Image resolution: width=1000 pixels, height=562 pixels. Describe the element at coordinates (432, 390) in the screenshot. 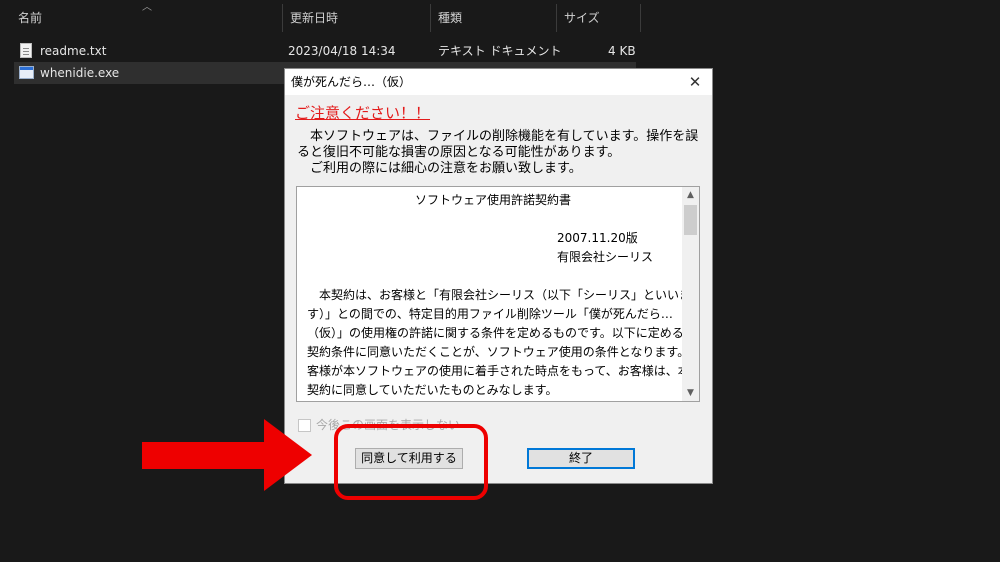

I see `license-line: 契約に同意していただいたものとみなします。` at that location.